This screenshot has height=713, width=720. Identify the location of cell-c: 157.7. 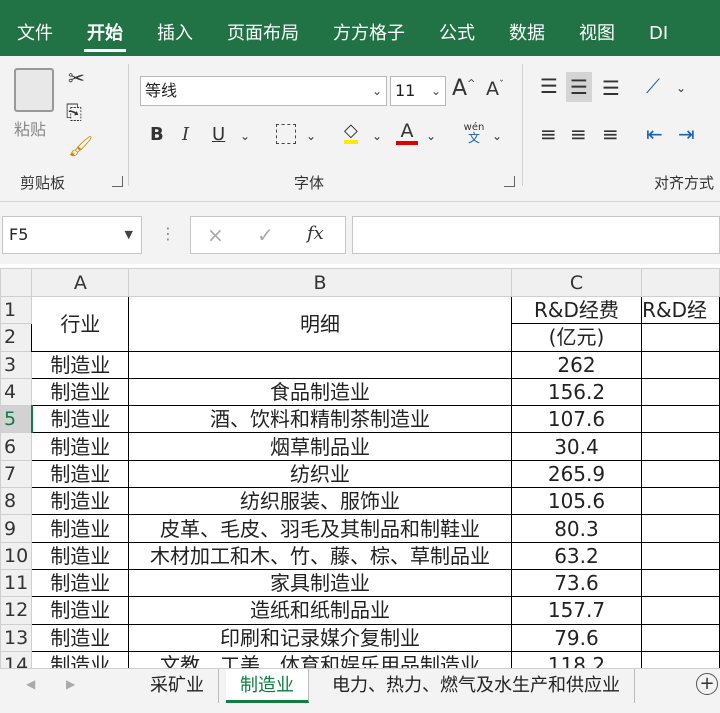
(576, 610).